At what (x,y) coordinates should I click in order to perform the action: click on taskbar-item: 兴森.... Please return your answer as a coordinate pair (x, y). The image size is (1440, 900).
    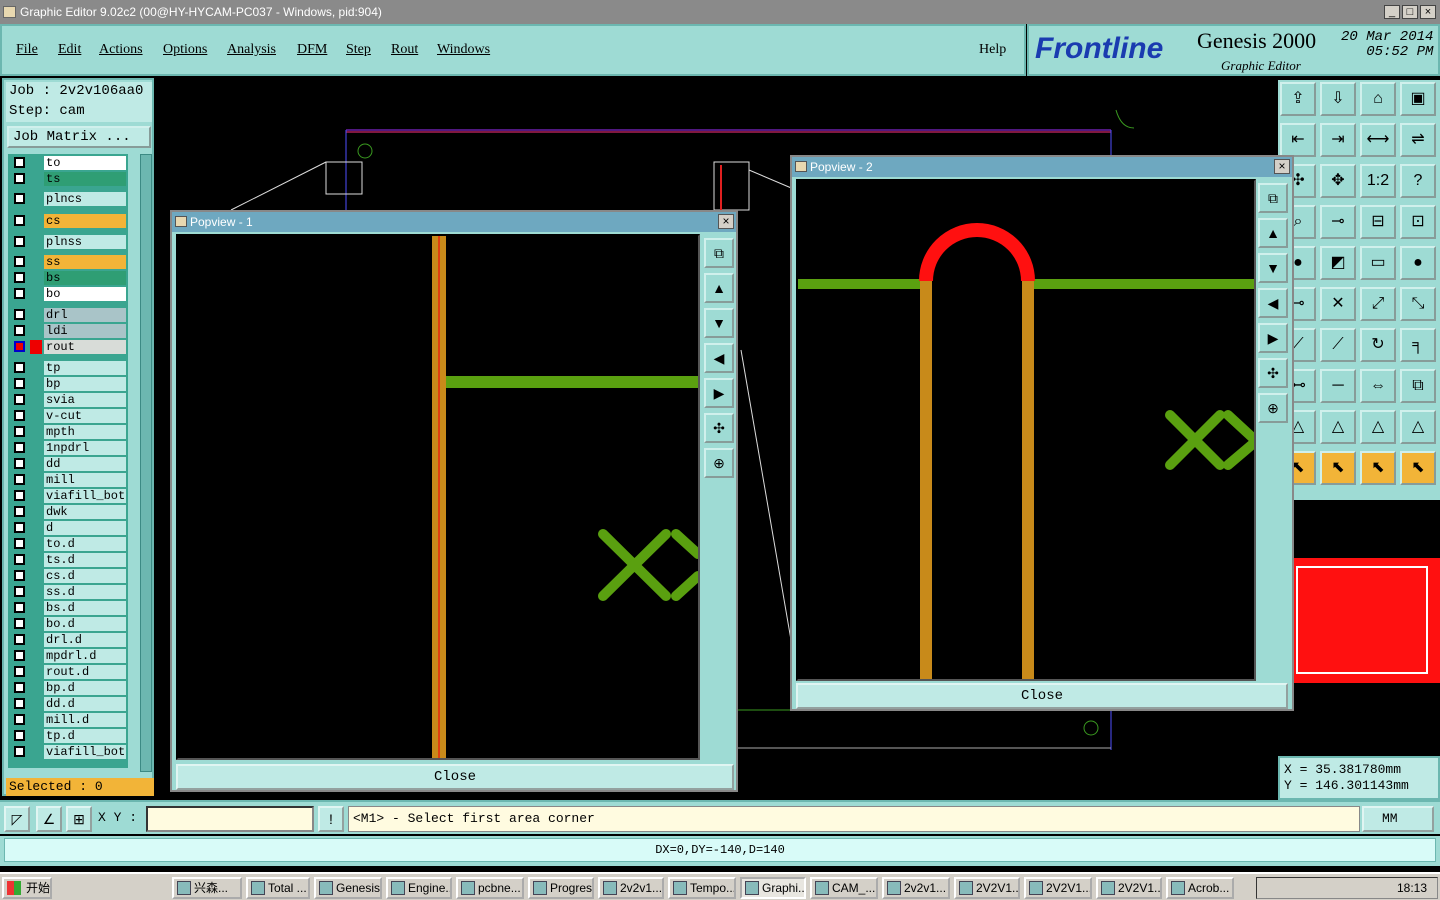
    Looking at the image, I should click on (207, 888).